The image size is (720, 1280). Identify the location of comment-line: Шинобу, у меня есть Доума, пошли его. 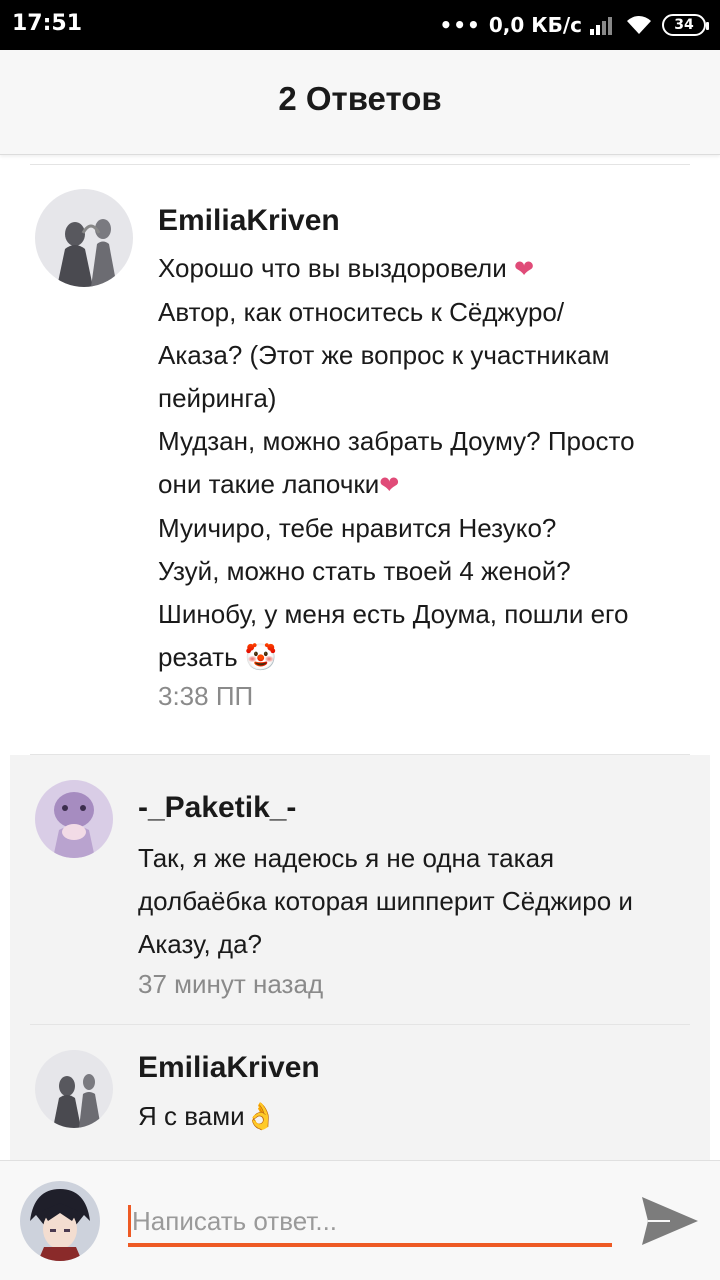
(393, 614).